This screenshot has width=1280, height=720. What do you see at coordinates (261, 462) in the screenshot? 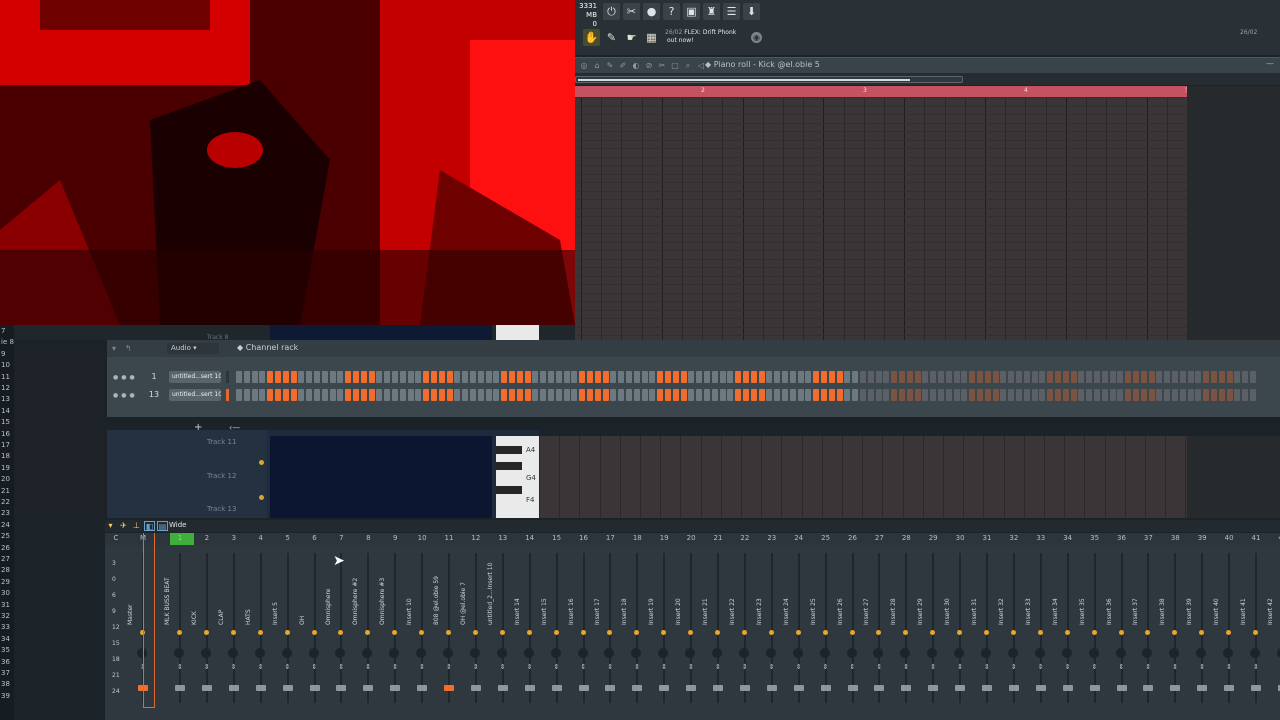
I see `track-led-icon` at bounding box center [261, 462].